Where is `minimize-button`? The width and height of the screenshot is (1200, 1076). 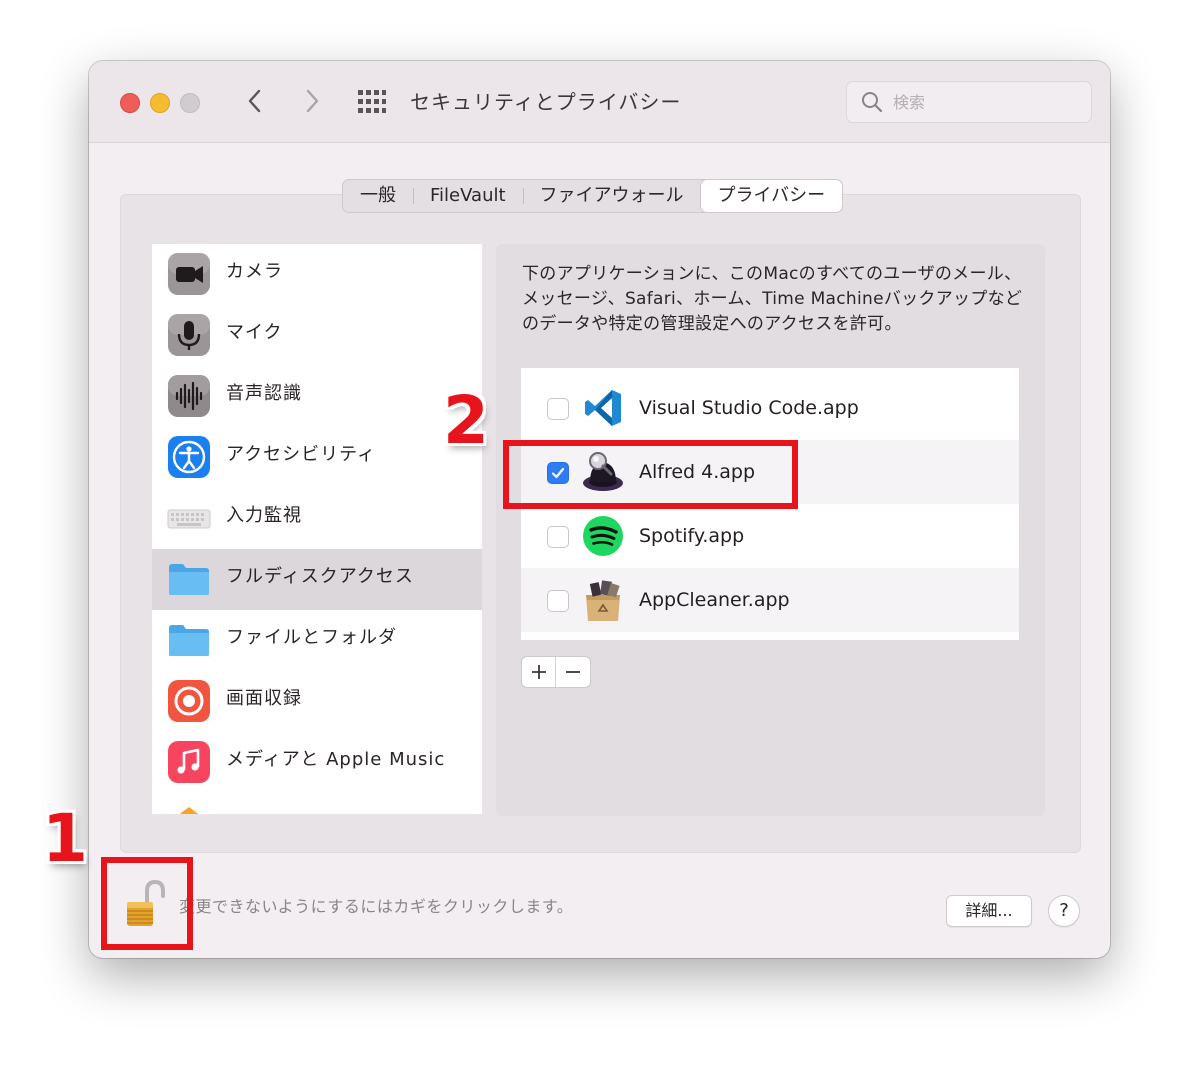 minimize-button is located at coordinates (160, 103).